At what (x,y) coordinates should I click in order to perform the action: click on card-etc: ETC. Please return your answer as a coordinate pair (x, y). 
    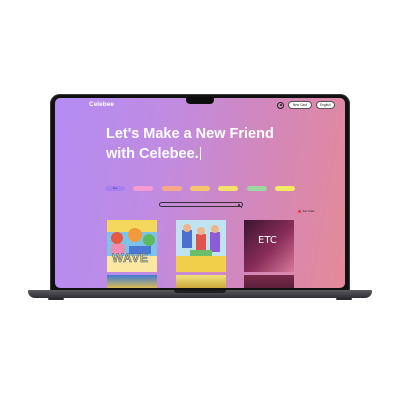
    Looking at the image, I should click on (269, 246).